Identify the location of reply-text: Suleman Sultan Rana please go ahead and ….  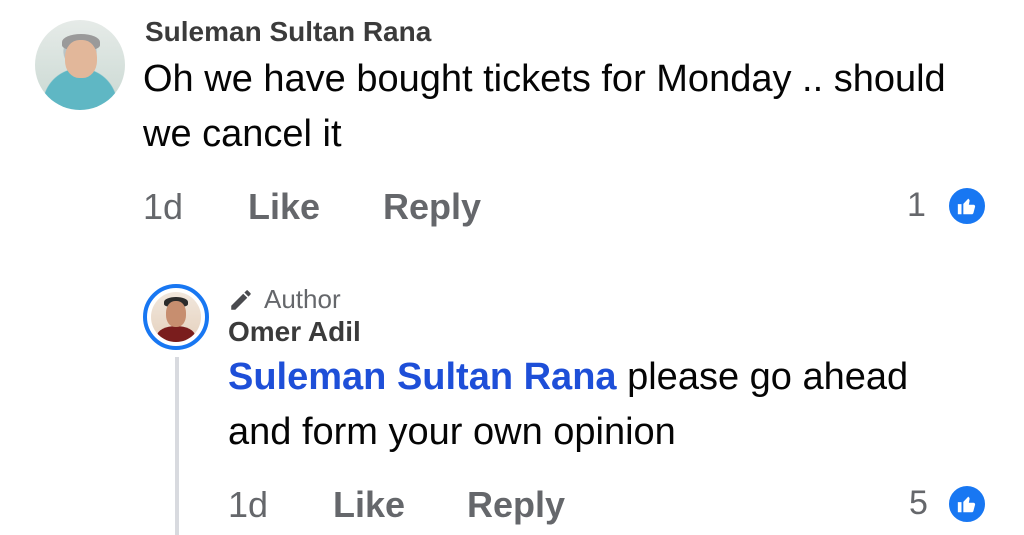
(588, 405).